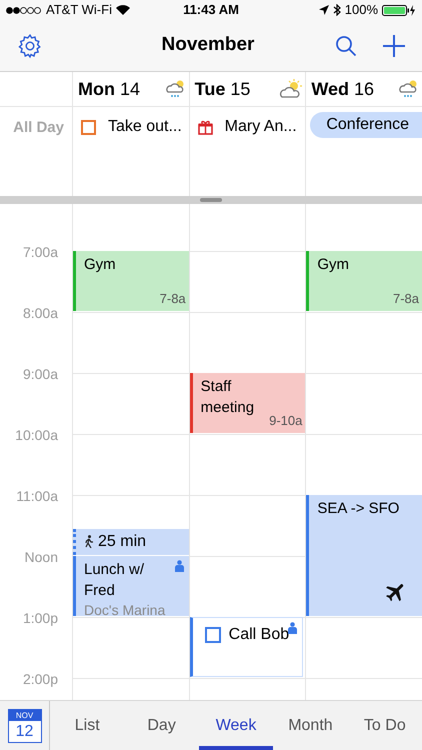 Image resolution: width=422 pixels, height=750 pixels. I want to click on hour-label: 1:00p, so click(40, 618).